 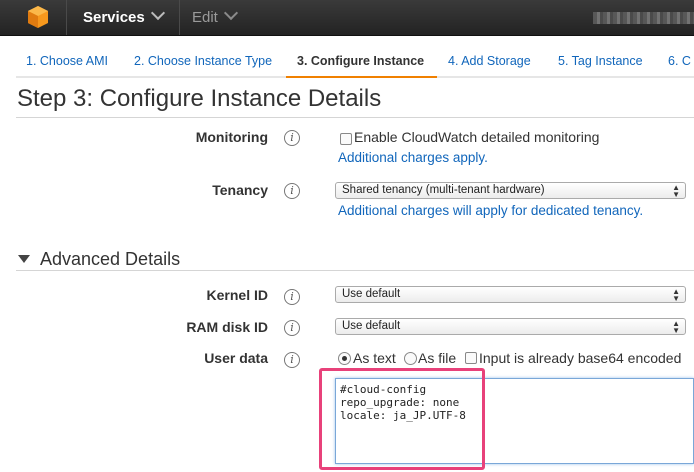 I want to click on account-name-redacted, so click(x=643, y=18).